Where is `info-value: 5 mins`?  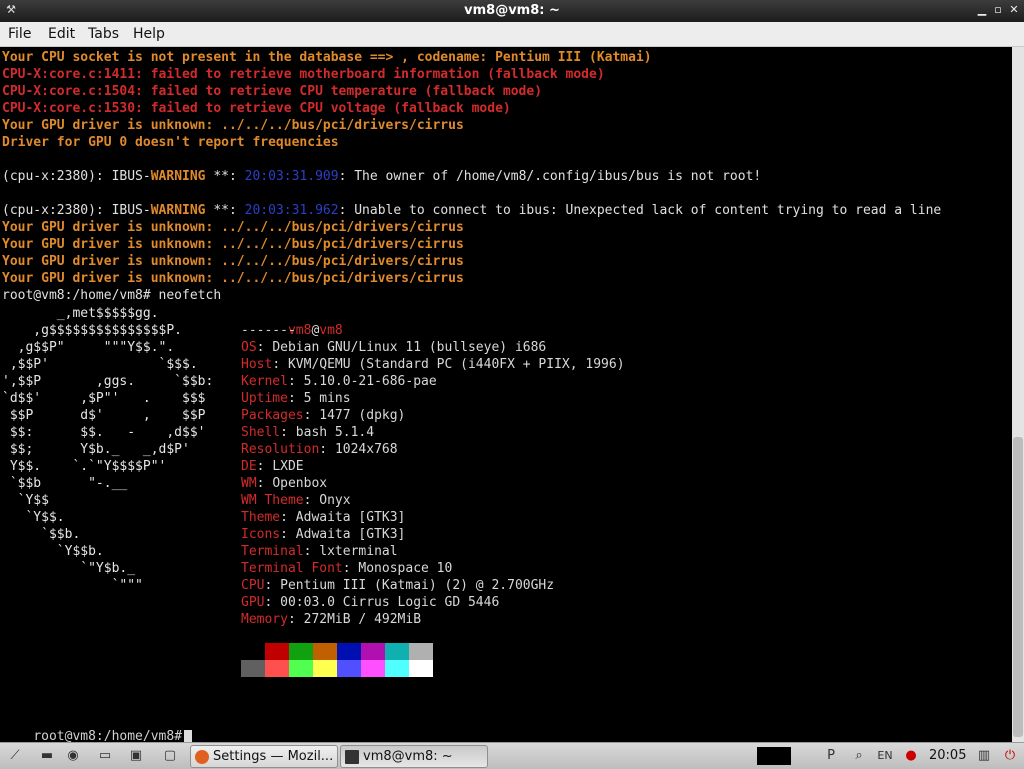
info-value: 5 mins is located at coordinates (327, 398).